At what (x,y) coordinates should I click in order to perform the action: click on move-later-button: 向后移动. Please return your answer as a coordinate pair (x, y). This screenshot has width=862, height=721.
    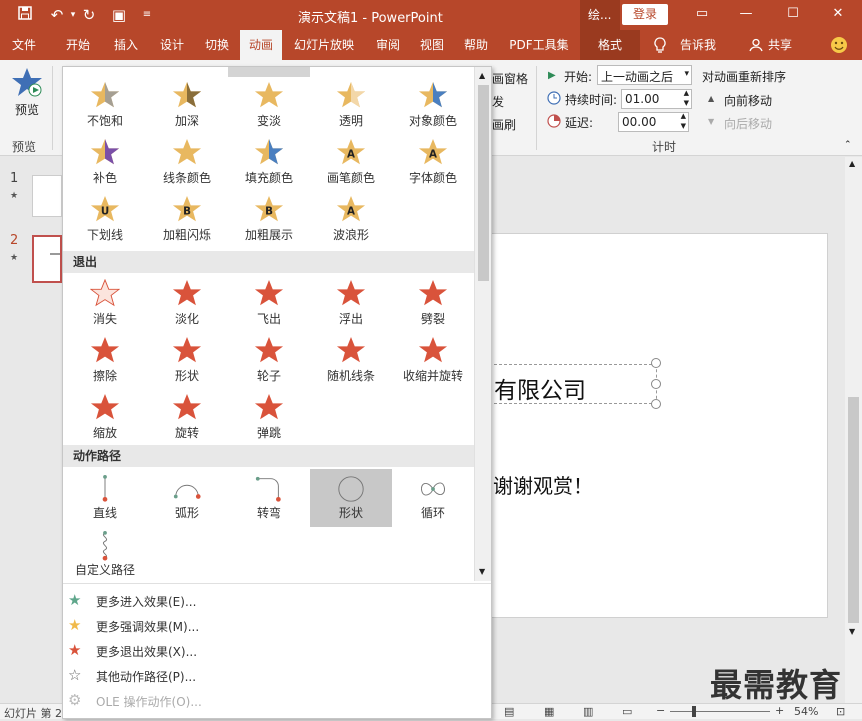
    Looking at the image, I should click on (748, 123).